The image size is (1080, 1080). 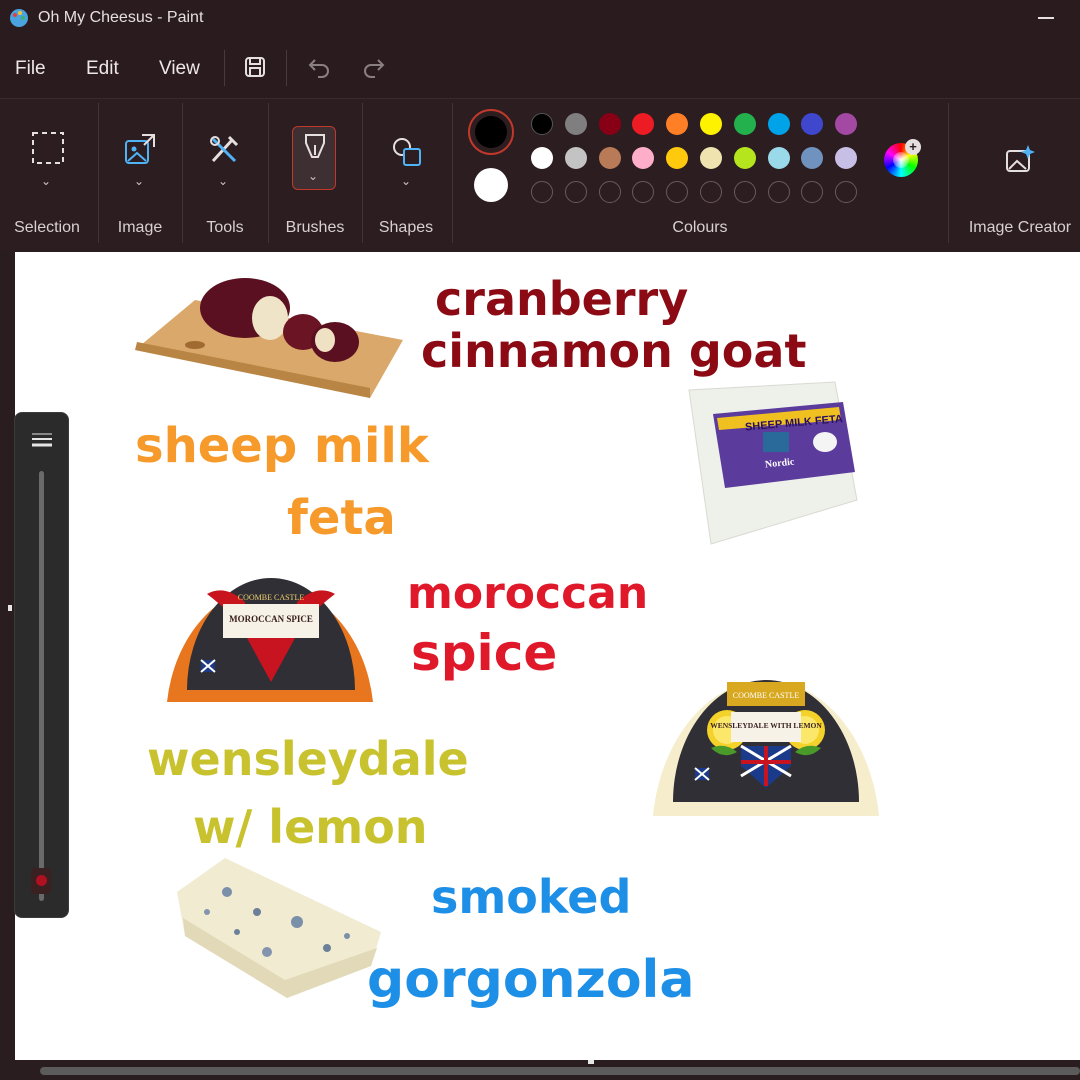 I want to click on brush-icon, so click(x=315, y=146).